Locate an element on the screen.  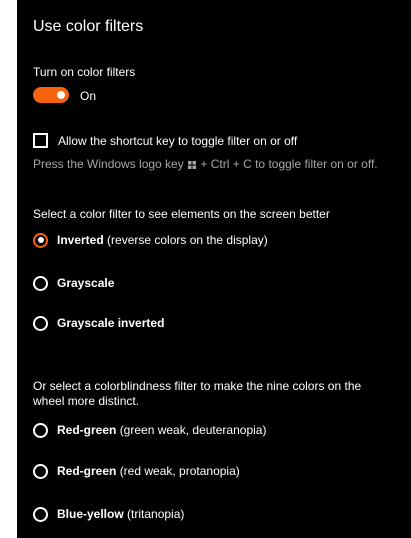
radio-option-tritanopia: Blue-yellow (tritanopia) is located at coordinates (108, 514).